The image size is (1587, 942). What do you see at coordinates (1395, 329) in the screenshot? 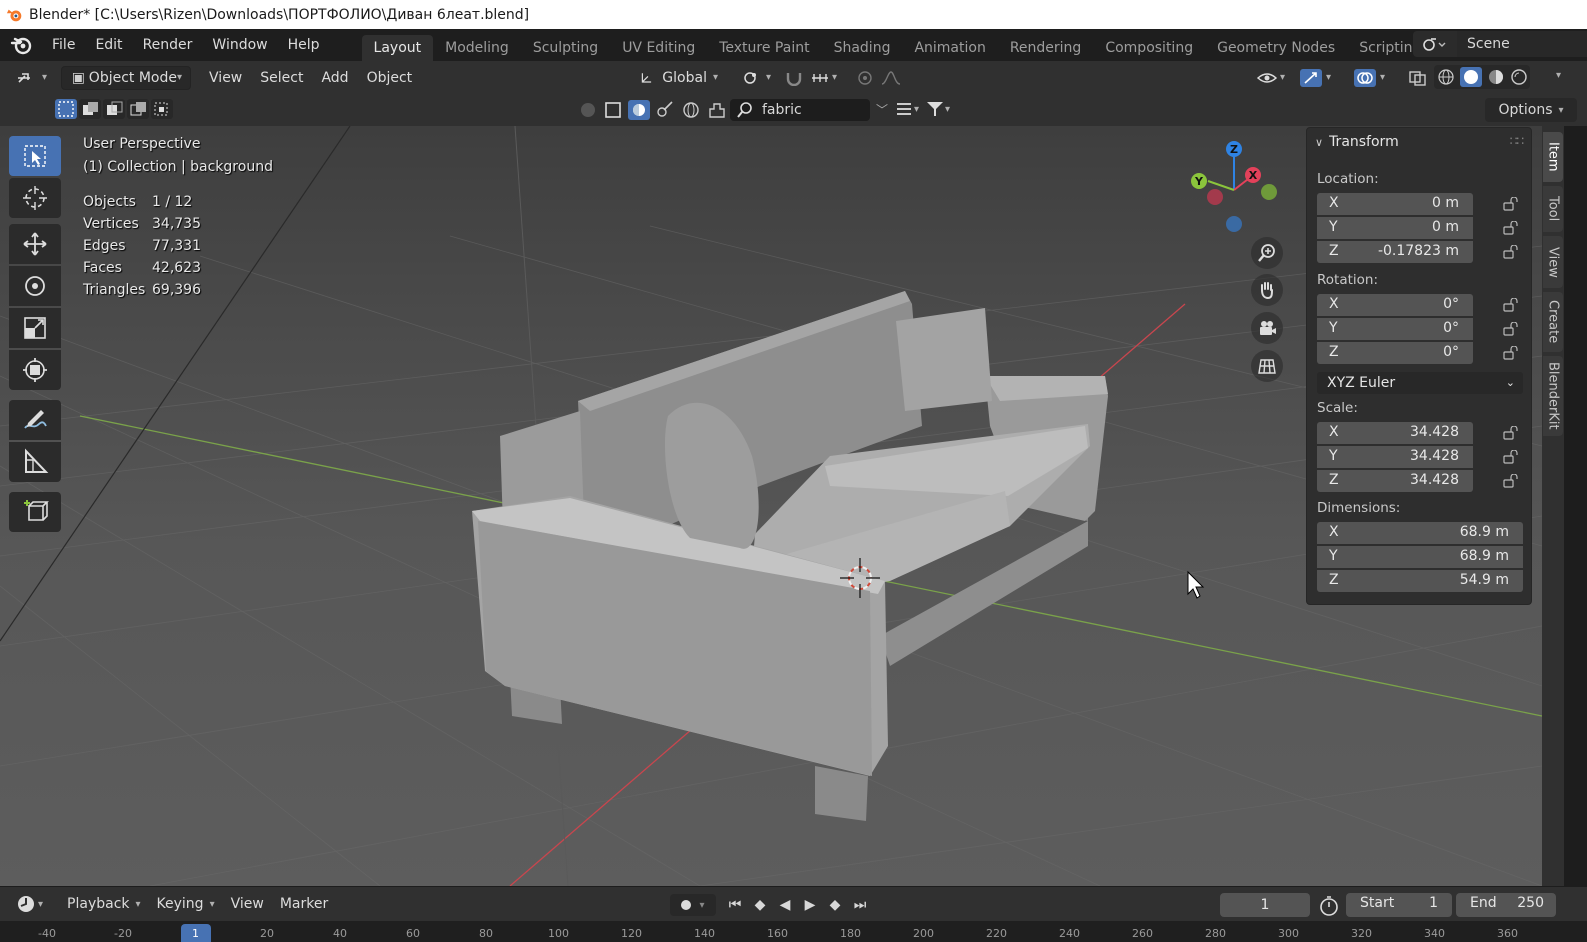
I see `rotation-y-field: Y 0°` at bounding box center [1395, 329].